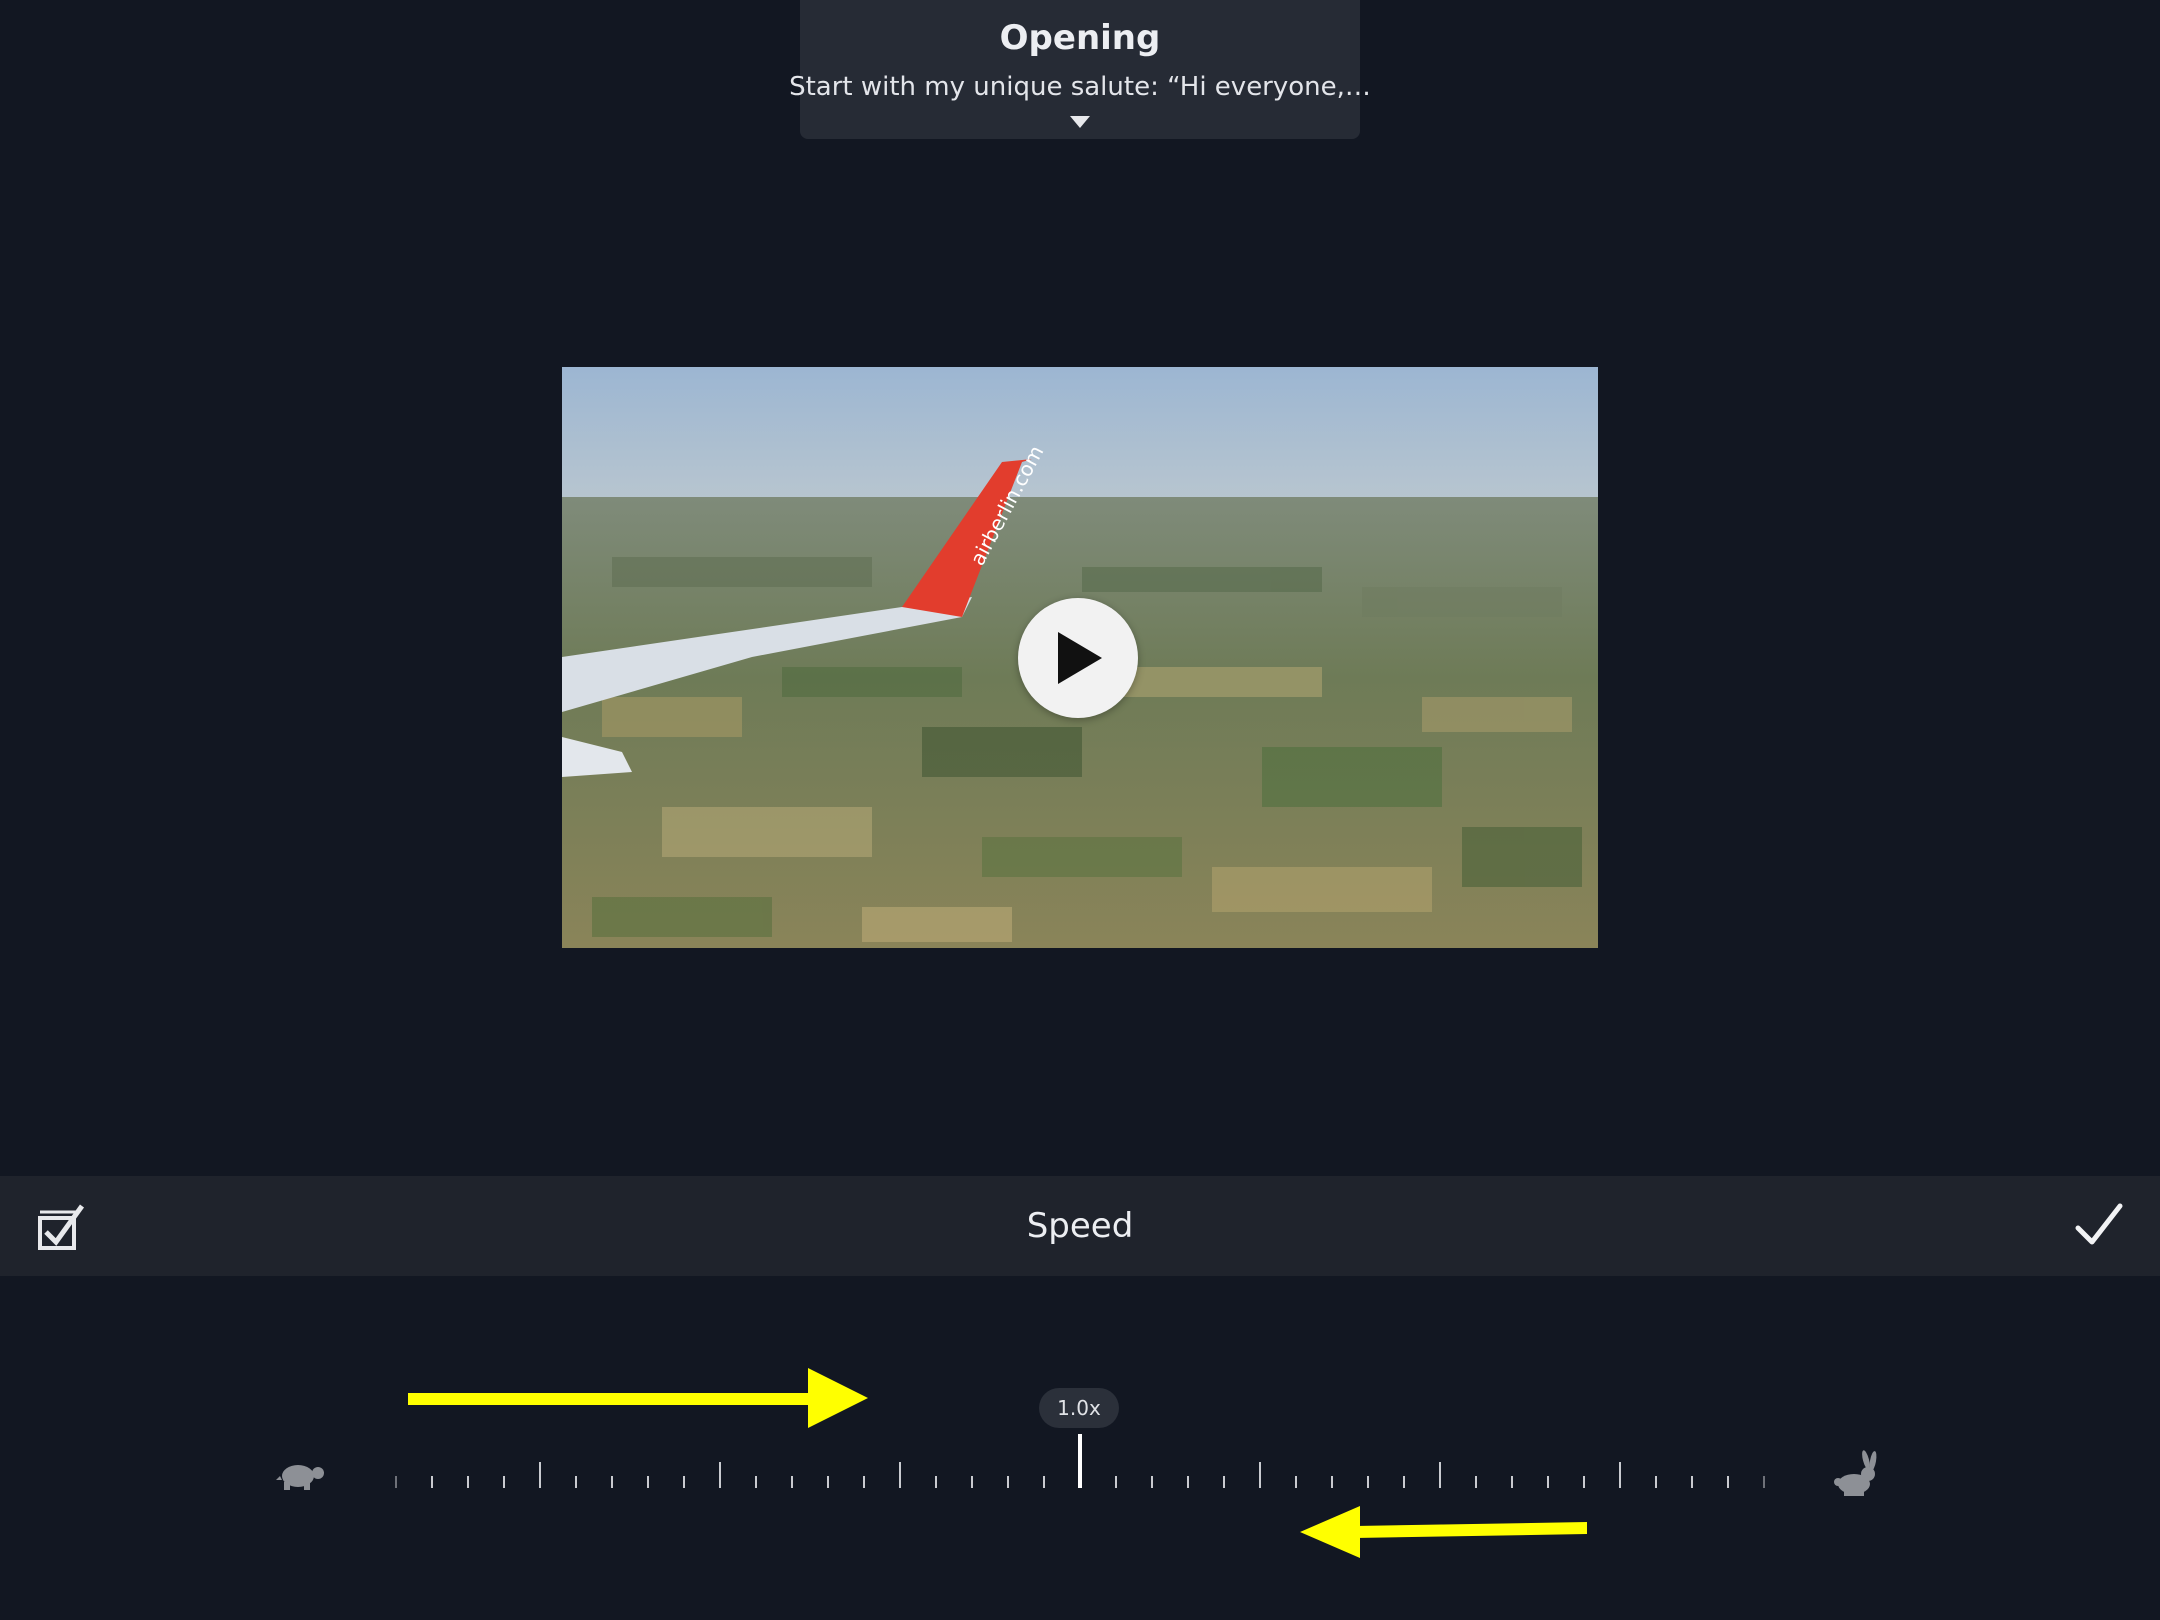  What do you see at coordinates (638, 1398) in the screenshot?
I see `annotation-arrow-right` at bounding box center [638, 1398].